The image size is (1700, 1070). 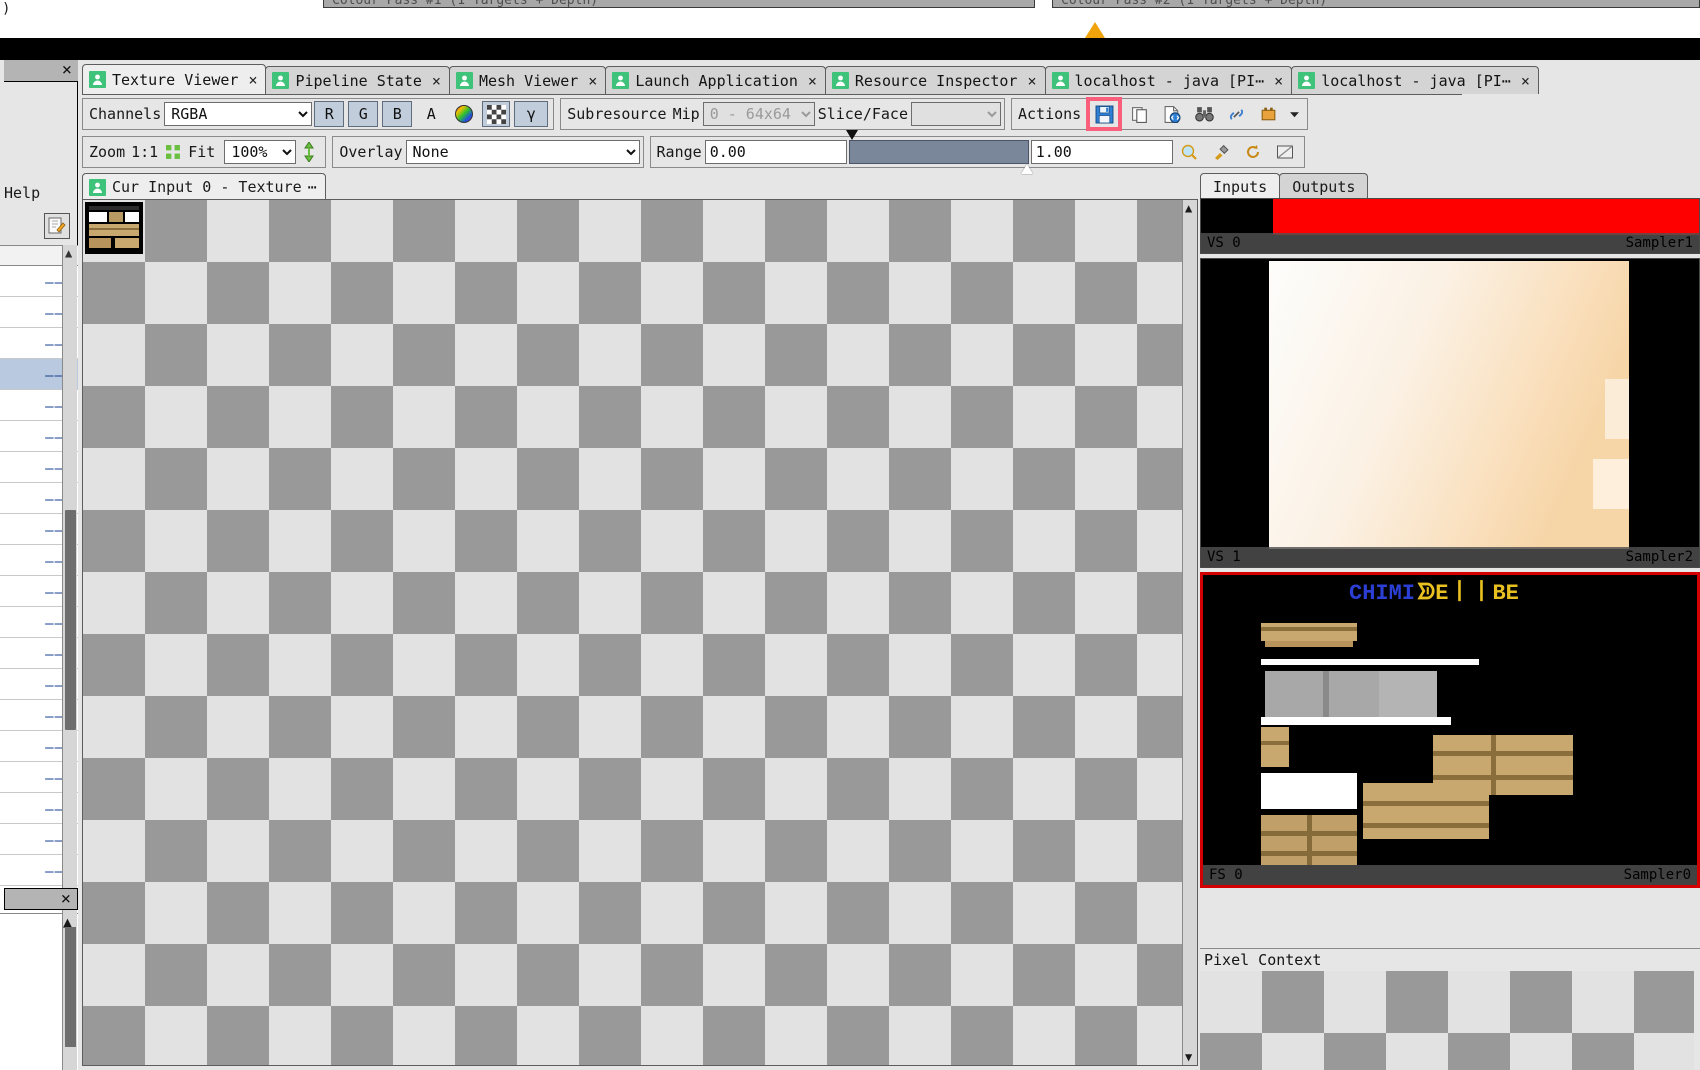 What do you see at coordinates (1140, 114) in the screenshot?
I see `copy-pages-icon` at bounding box center [1140, 114].